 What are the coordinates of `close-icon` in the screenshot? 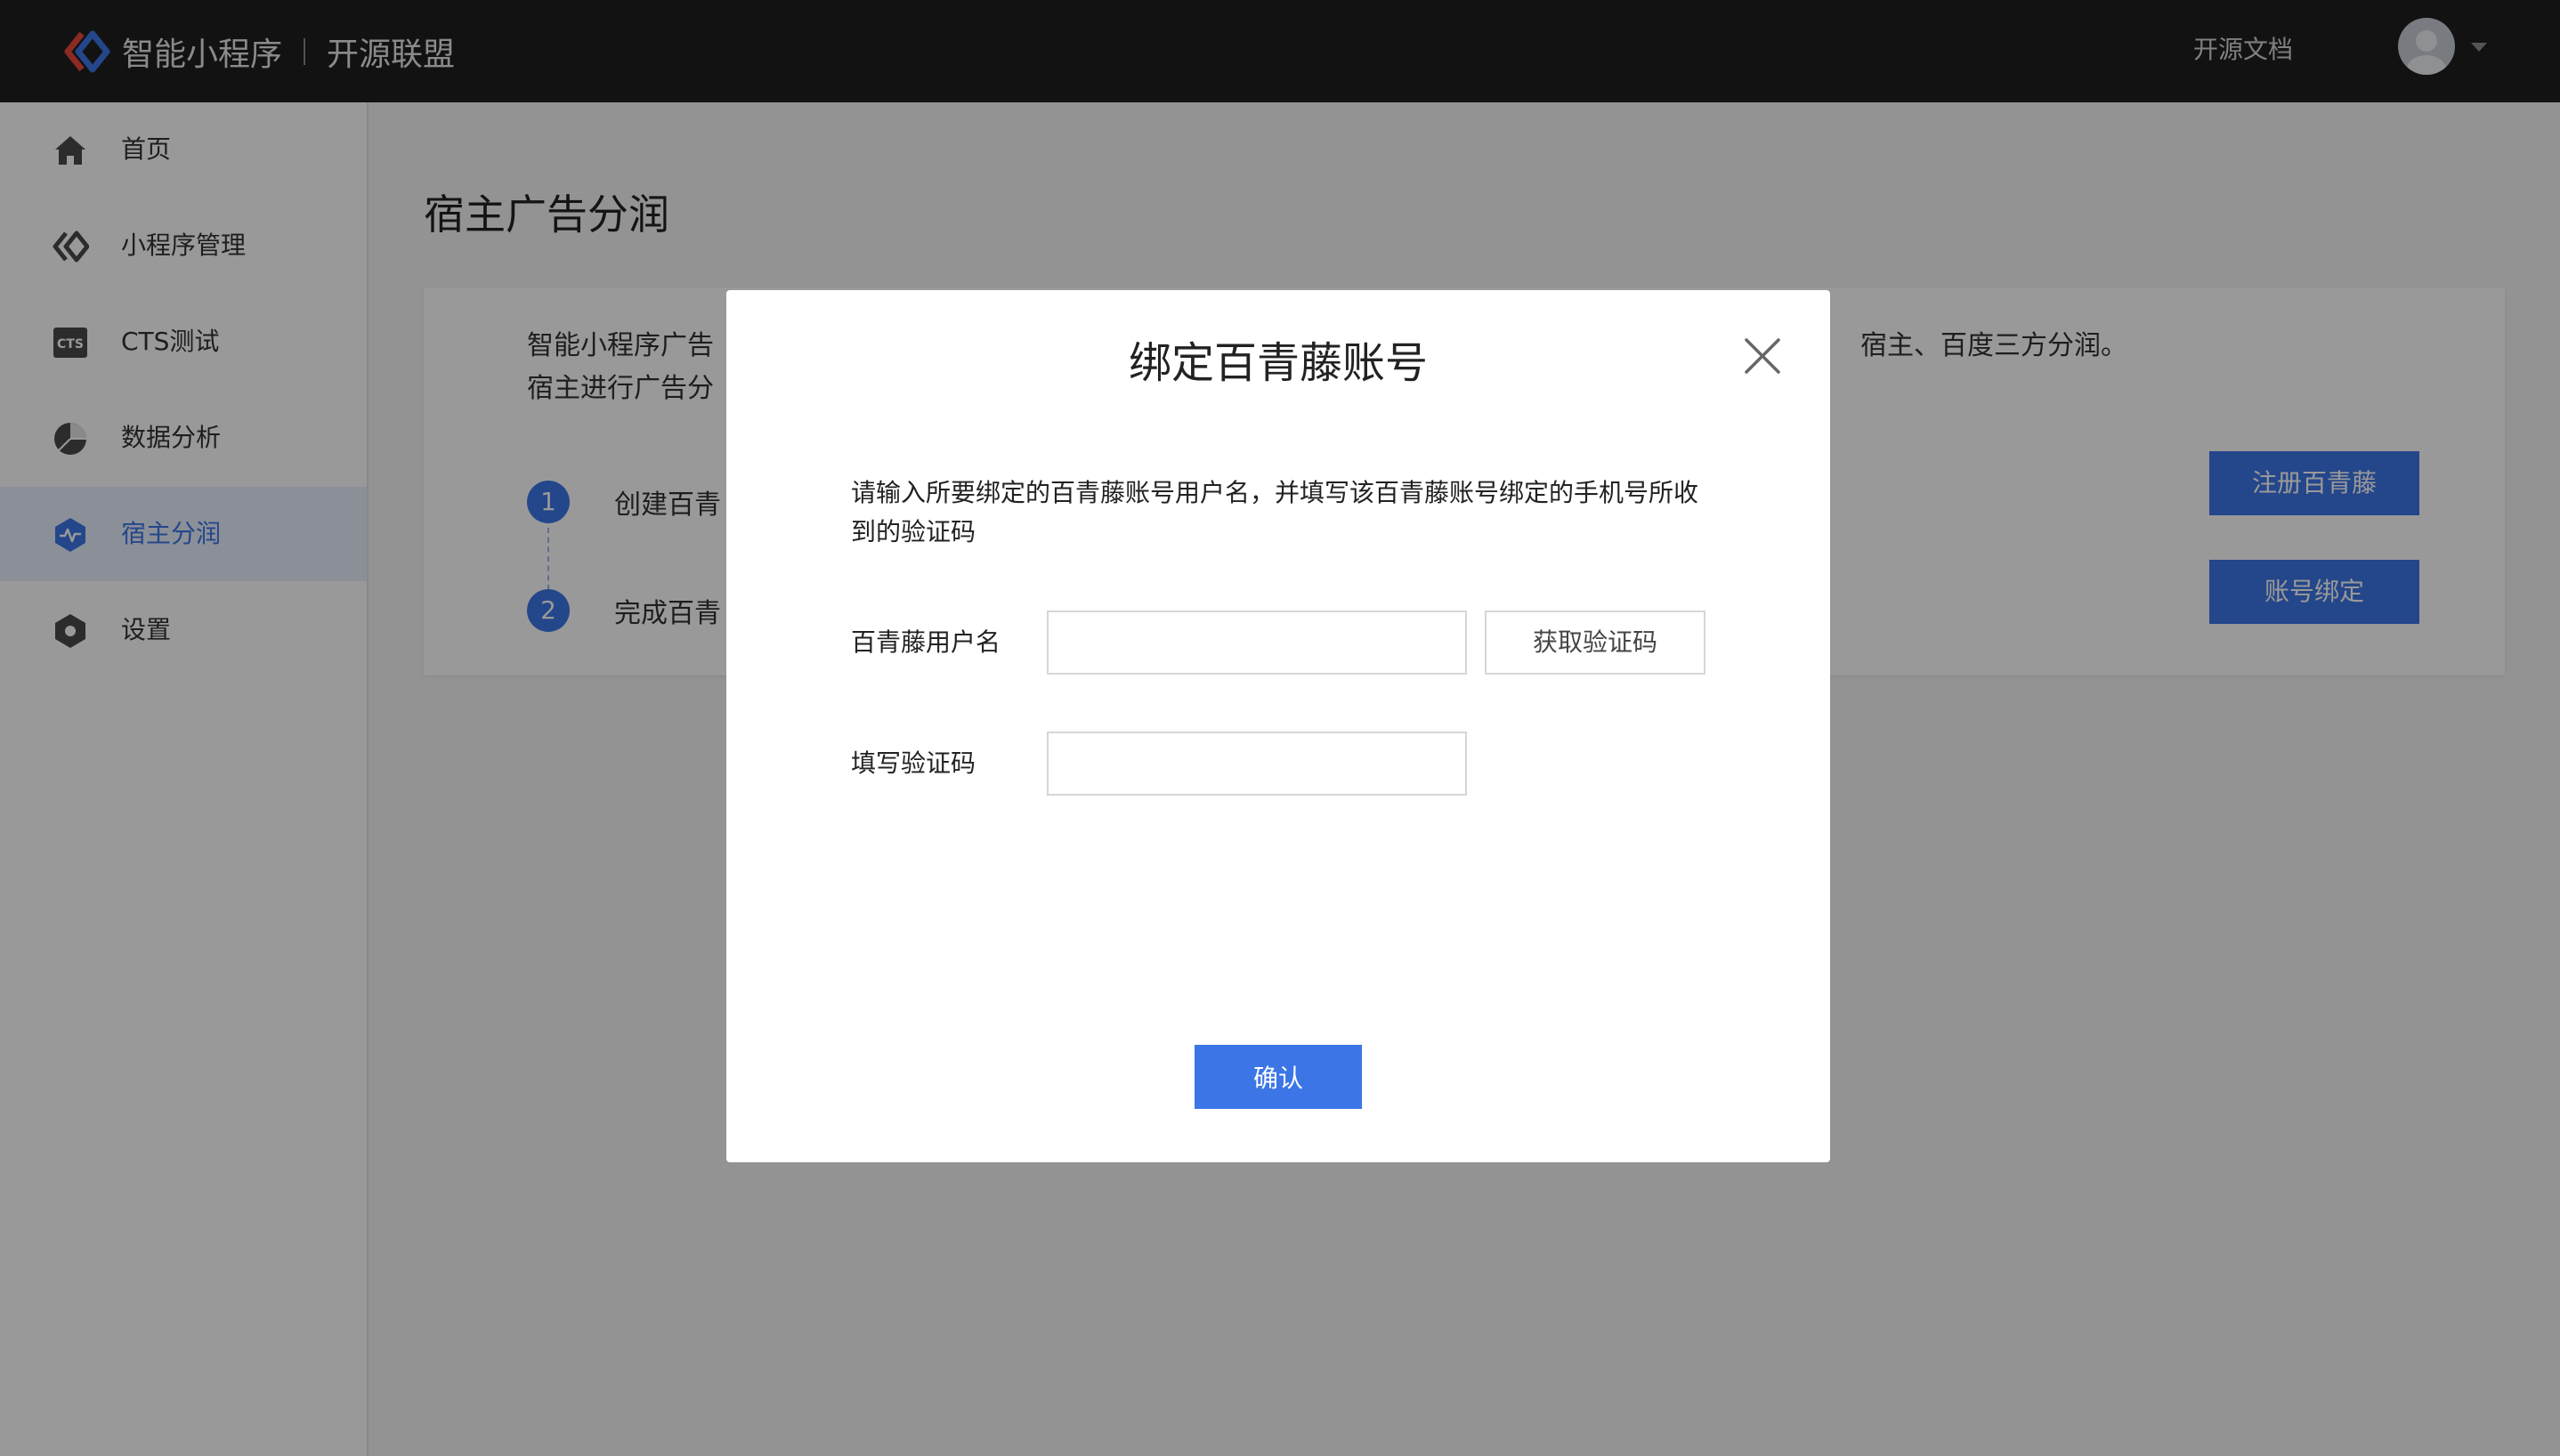 It's located at (1763, 356).